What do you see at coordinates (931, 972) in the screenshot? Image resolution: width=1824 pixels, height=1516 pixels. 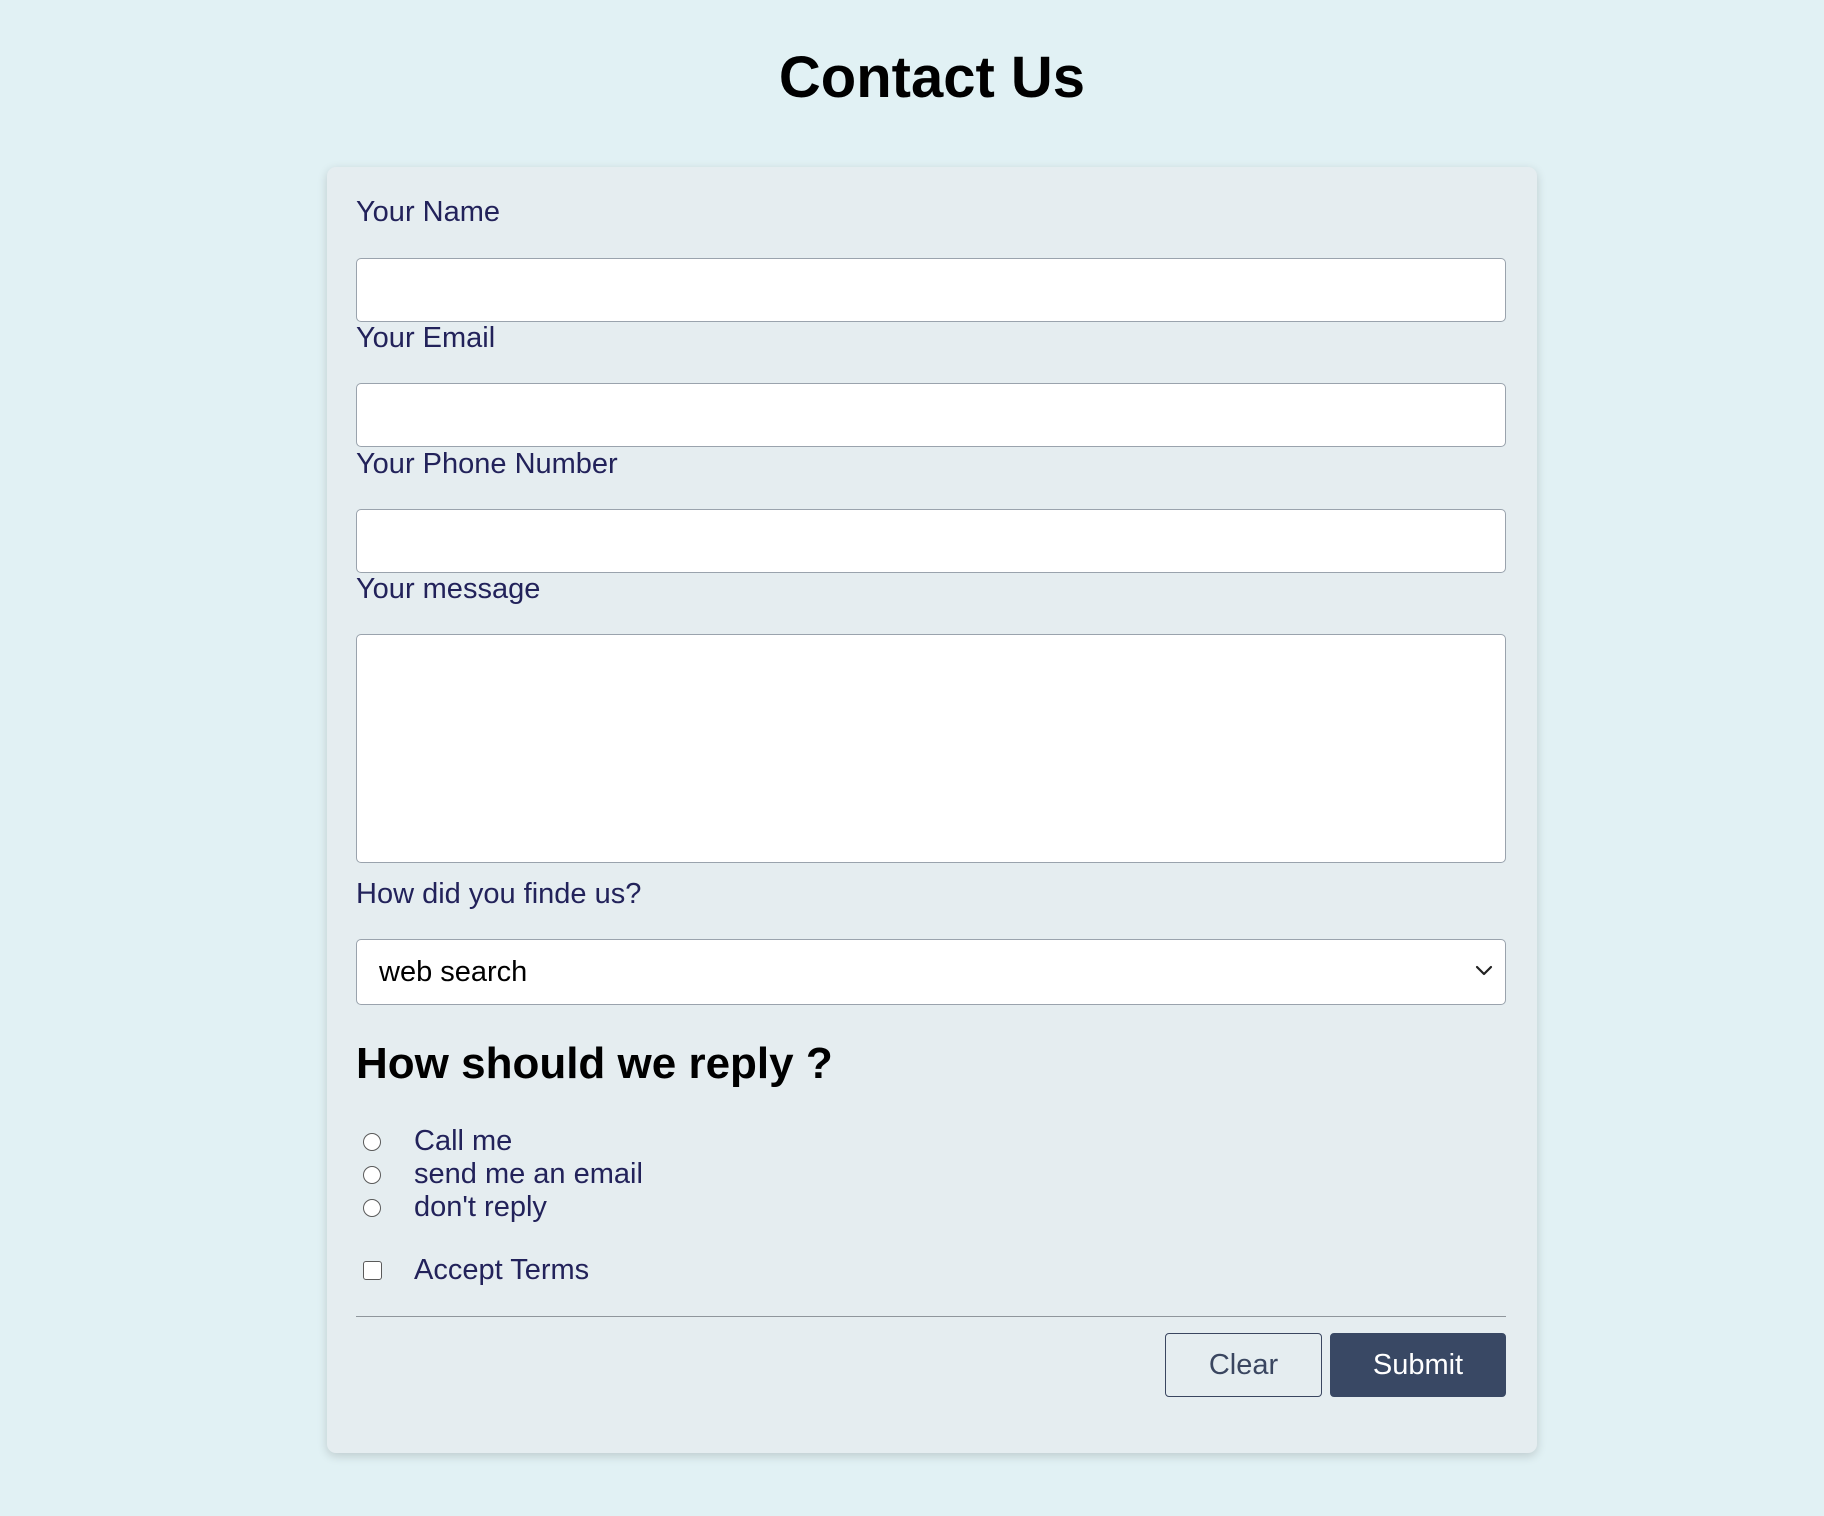 I see `source-select: web search` at bounding box center [931, 972].